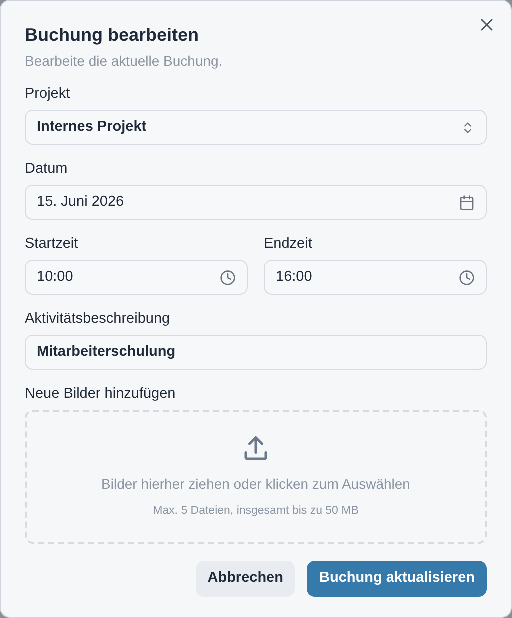 This screenshot has height=618, width=512. Describe the element at coordinates (288, 244) in the screenshot. I see `field-label: Endzeit` at that location.